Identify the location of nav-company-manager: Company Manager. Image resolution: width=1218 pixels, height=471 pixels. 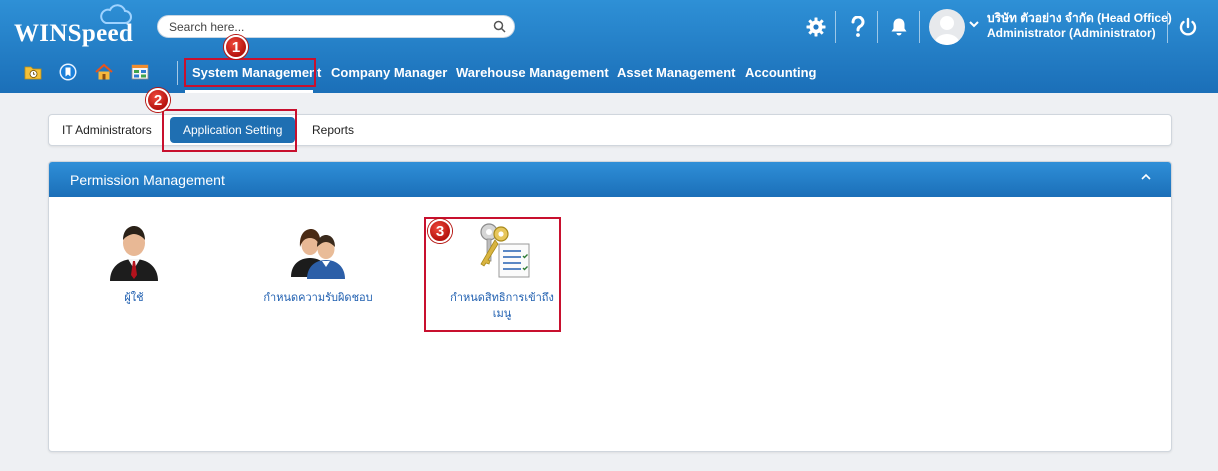
(389, 72).